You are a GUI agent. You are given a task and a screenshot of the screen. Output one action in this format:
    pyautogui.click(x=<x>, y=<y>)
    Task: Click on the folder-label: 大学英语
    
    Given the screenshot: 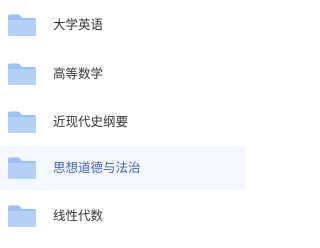 What is the action you would take?
    pyautogui.click(x=78, y=24)
    